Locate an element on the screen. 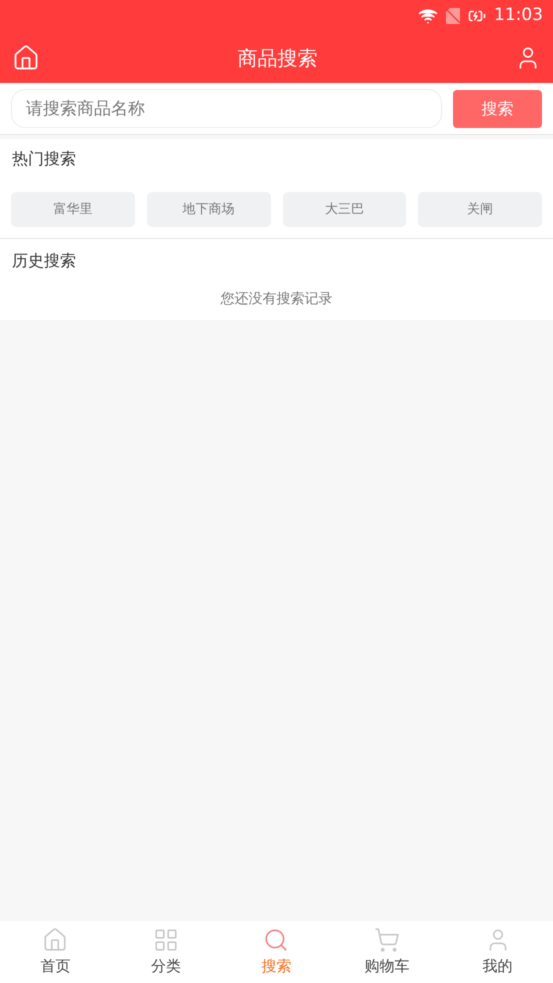 The width and height of the screenshot is (553, 983). search-button: 搜索 is located at coordinates (497, 109).